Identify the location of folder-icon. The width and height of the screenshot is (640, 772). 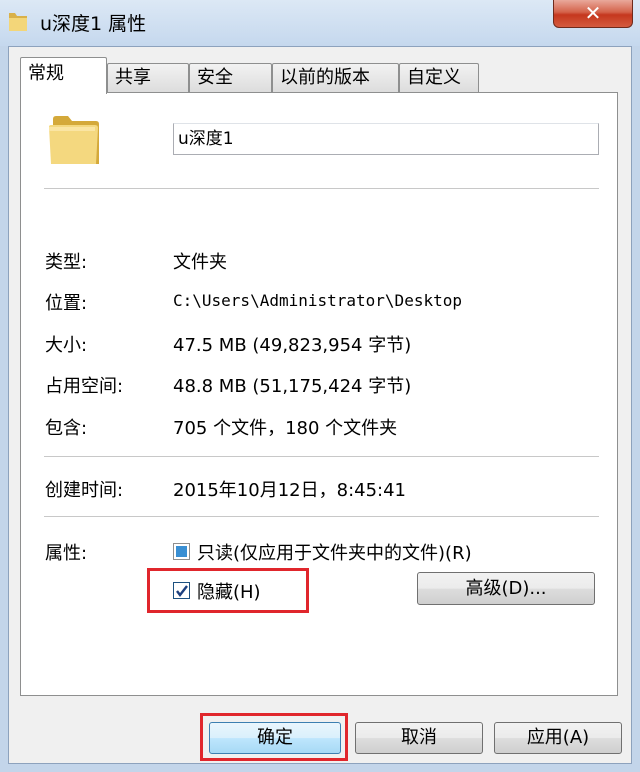
(18, 22).